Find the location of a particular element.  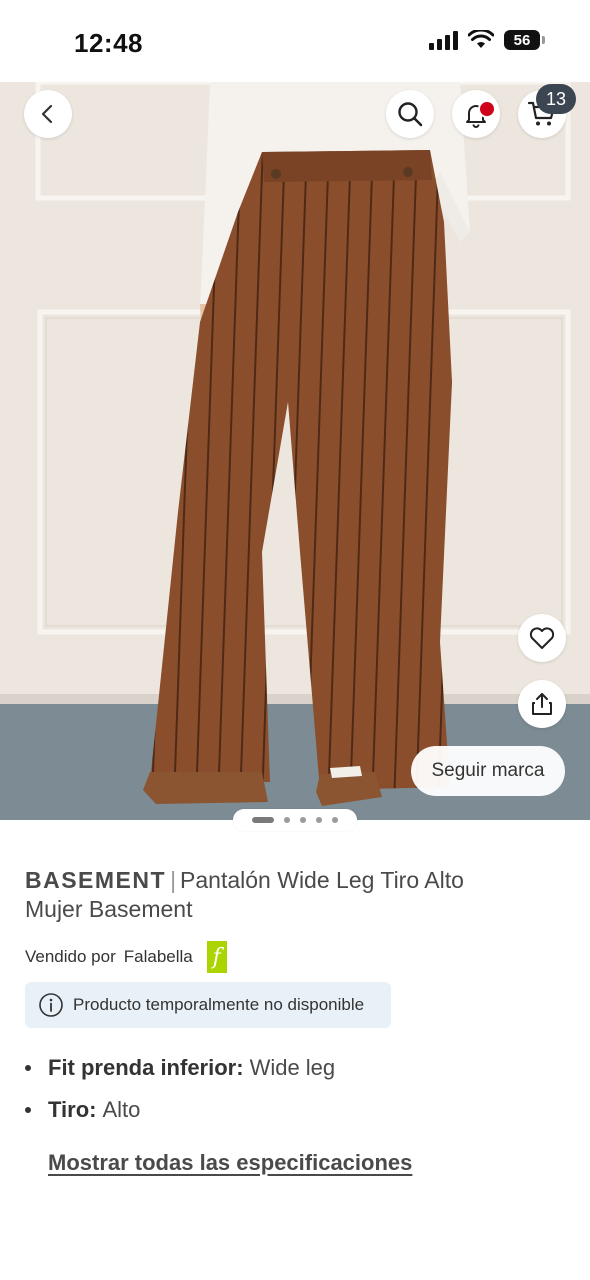

spec-label: Tiro: is located at coordinates (72, 1109).